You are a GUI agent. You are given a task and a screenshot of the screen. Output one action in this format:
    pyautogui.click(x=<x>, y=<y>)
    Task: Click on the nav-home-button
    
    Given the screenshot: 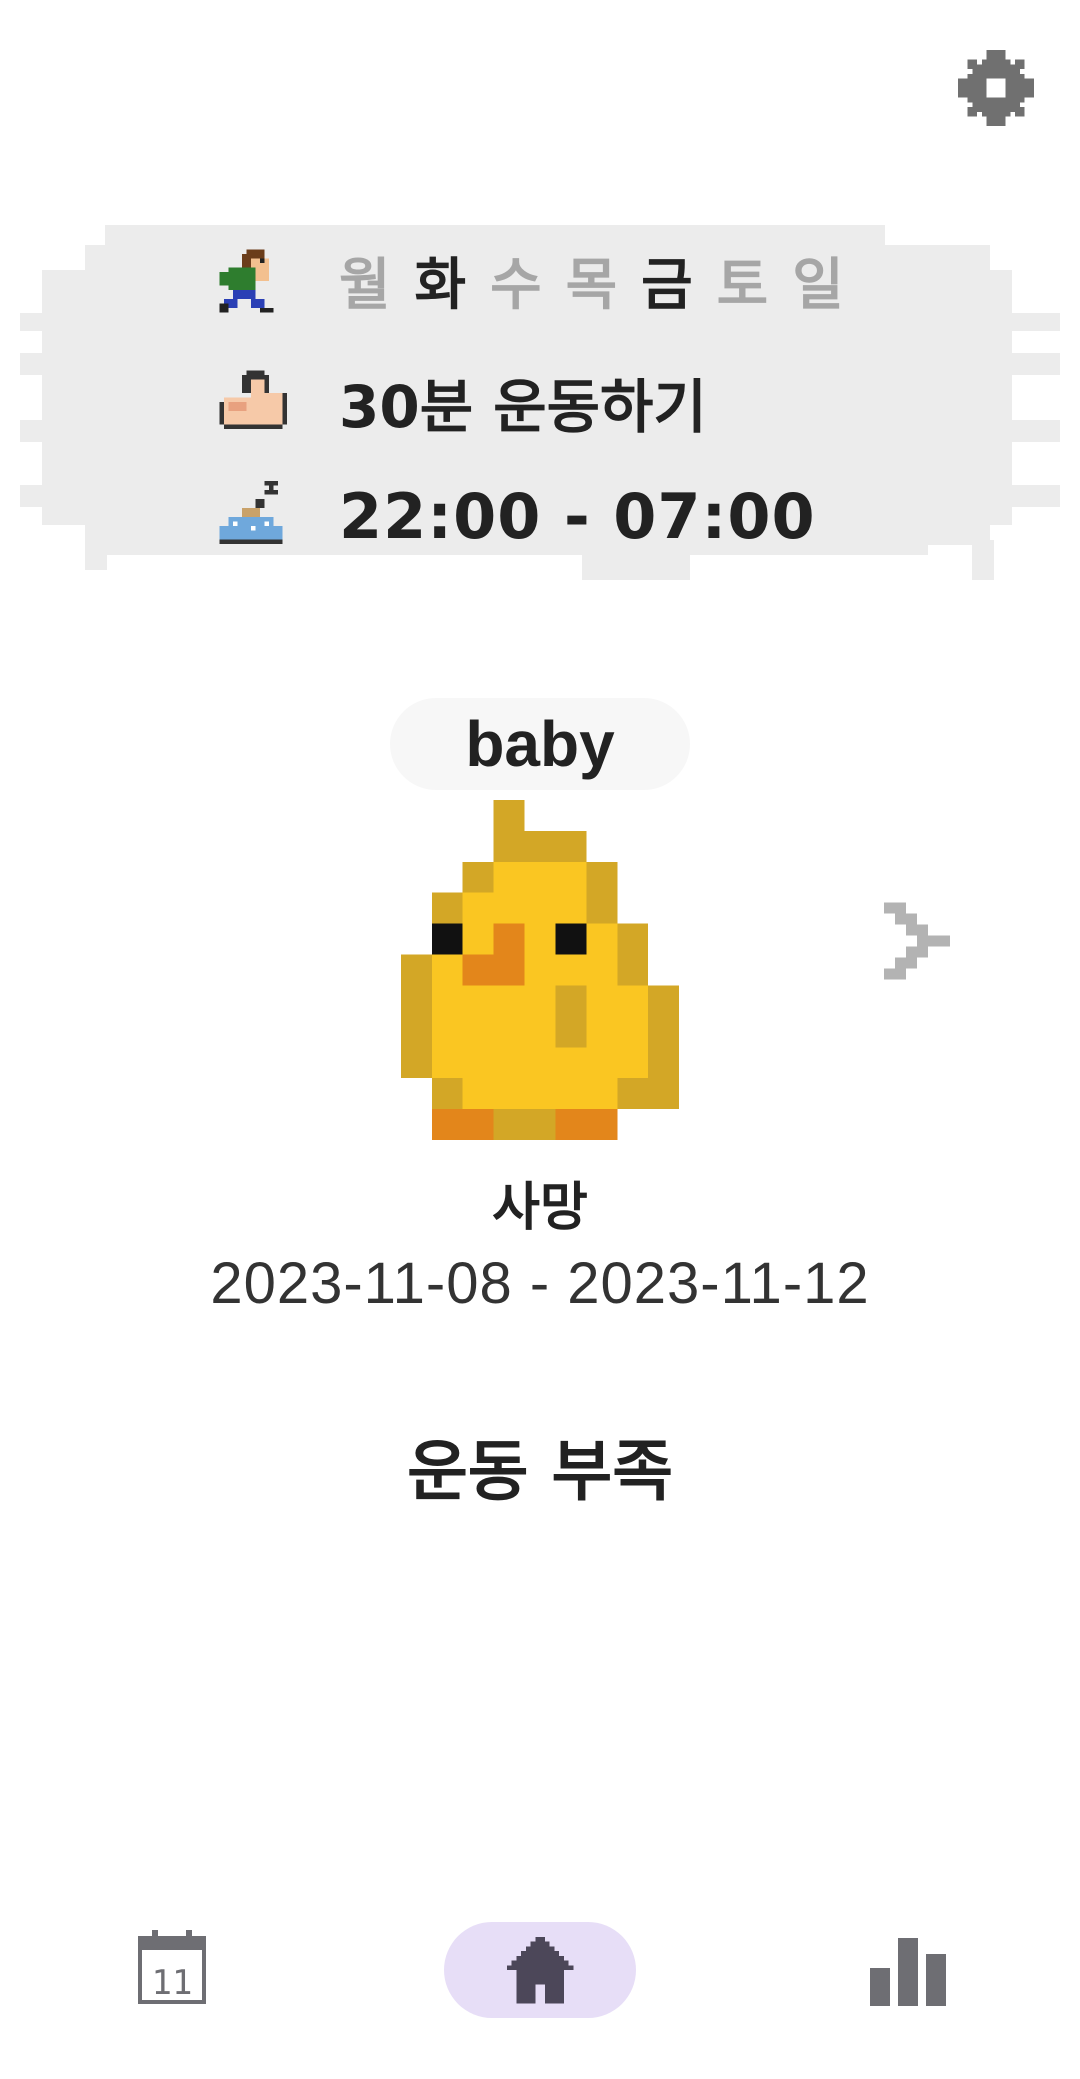 What is the action you would take?
    pyautogui.click(x=540, y=1970)
    